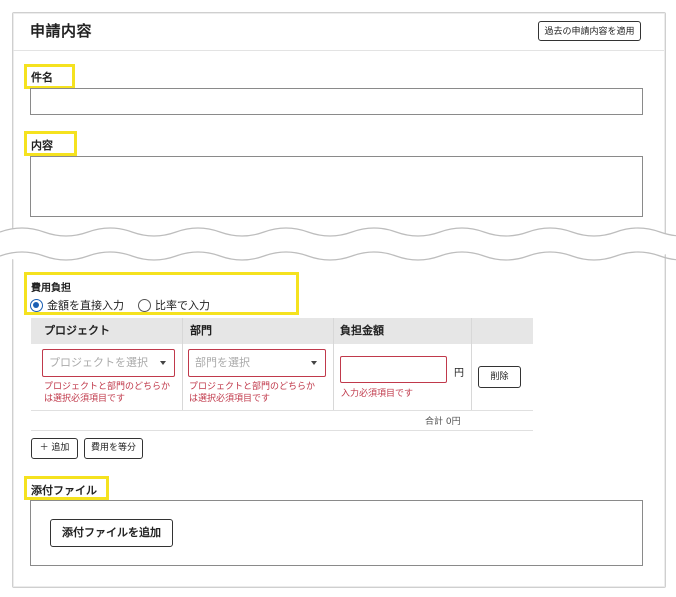  What do you see at coordinates (54, 448) in the screenshot?
I see `add-row-button: ＋ 追加` at bounding box center [54, 448].